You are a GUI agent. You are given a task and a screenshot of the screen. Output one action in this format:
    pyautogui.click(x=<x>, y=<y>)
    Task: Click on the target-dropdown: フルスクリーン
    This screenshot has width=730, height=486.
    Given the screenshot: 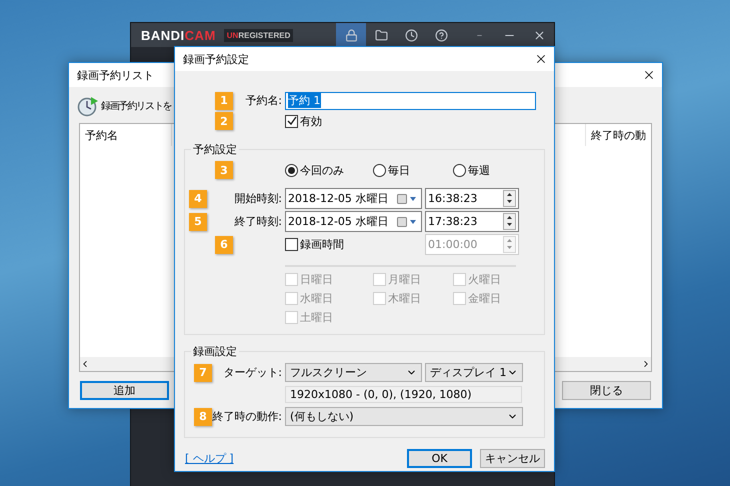 What is the action you would take?
    pyautogui.click(x=353, y=372)
    